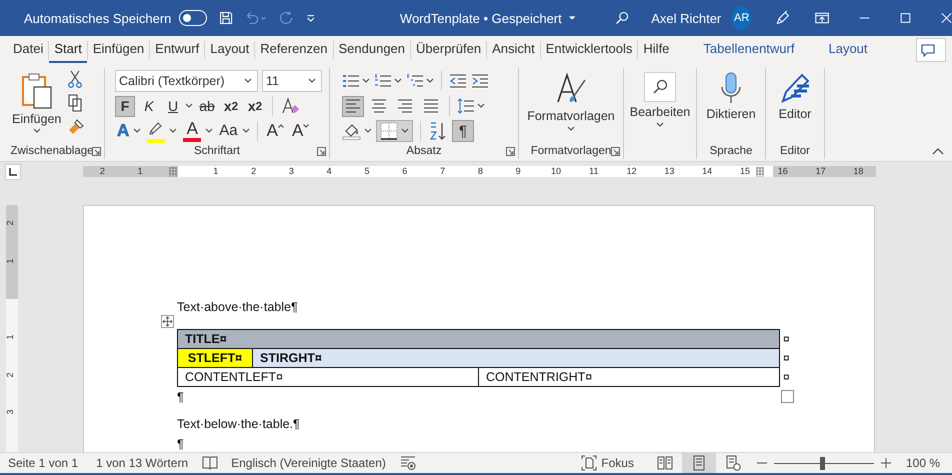 This screenshot has width=952, height=475. I want to click on book-check-icon, so click(210, 463).